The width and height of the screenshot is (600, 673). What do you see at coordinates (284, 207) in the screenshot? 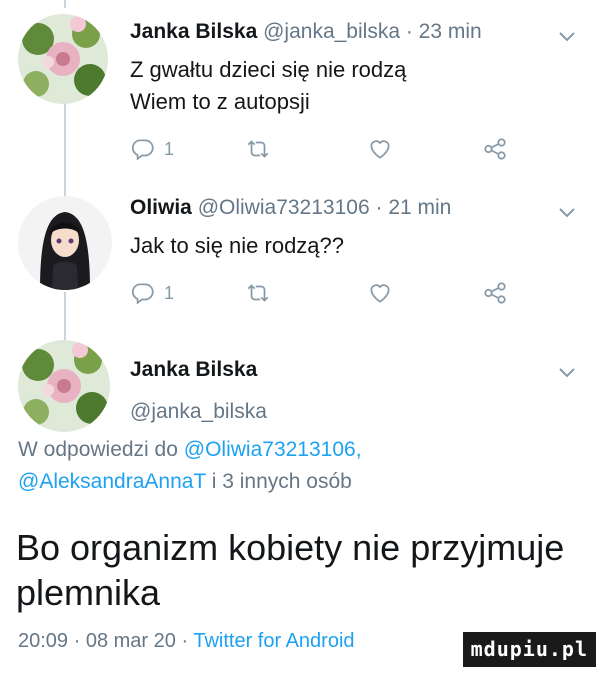
I see `handle: @Oliwia73213106` at bounding box center [284, 207].